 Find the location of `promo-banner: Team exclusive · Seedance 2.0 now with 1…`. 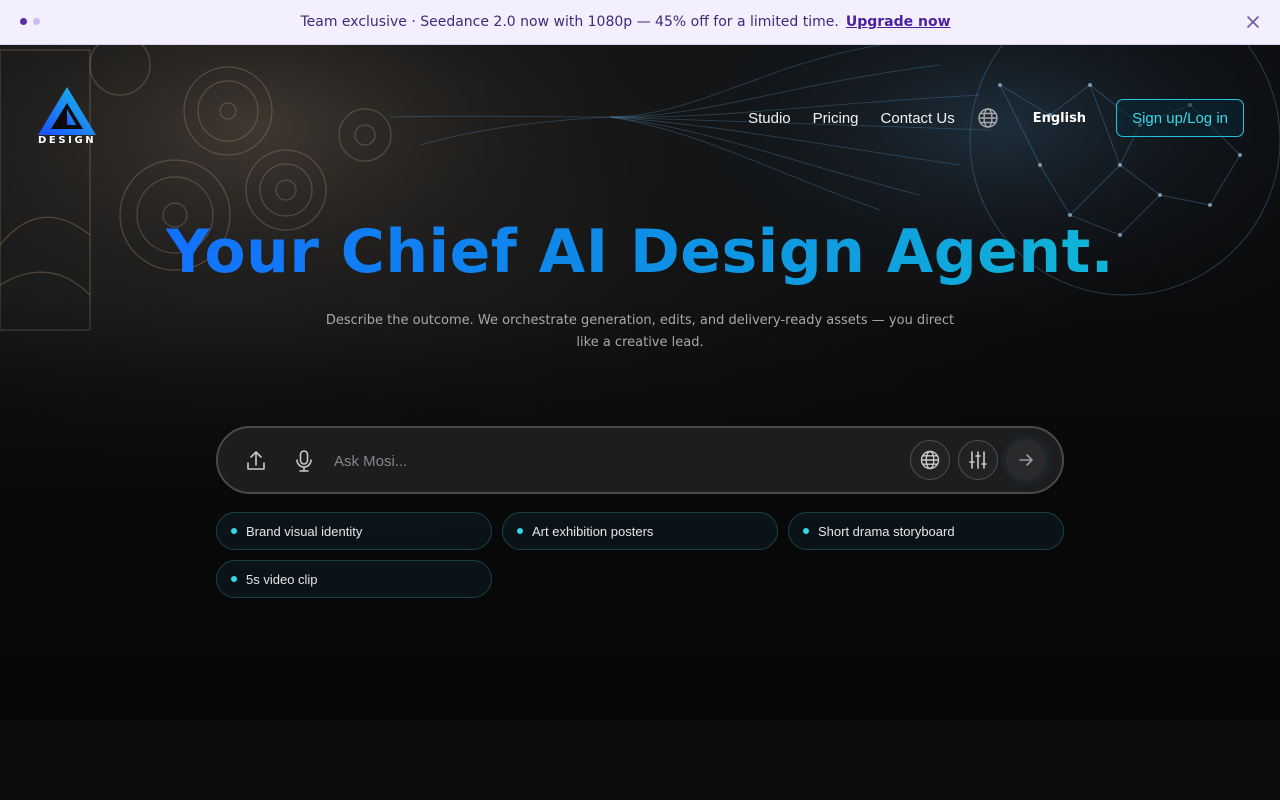

promo-banner: Team exclusive · Seedance 2.0 now with 1… is located at coordinates (640, 22).